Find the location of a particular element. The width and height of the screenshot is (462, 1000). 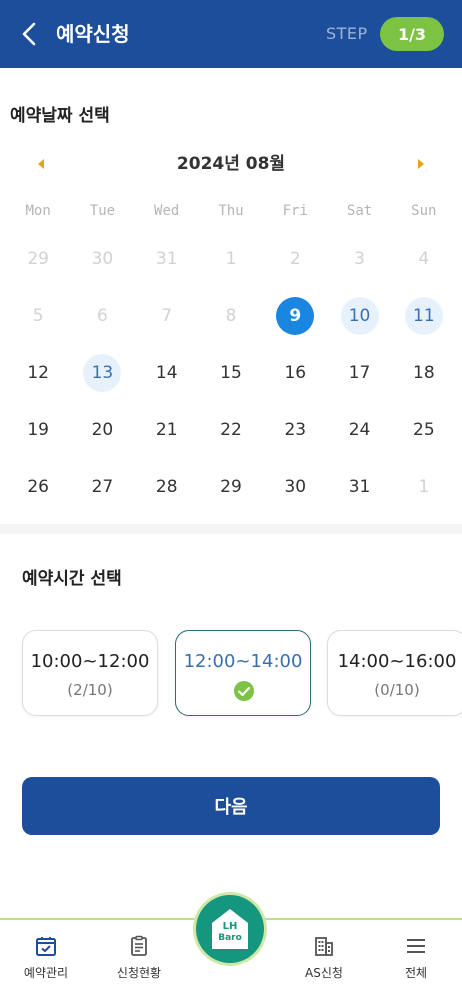

next-button: 다음 is located at coordinates (231, 806).